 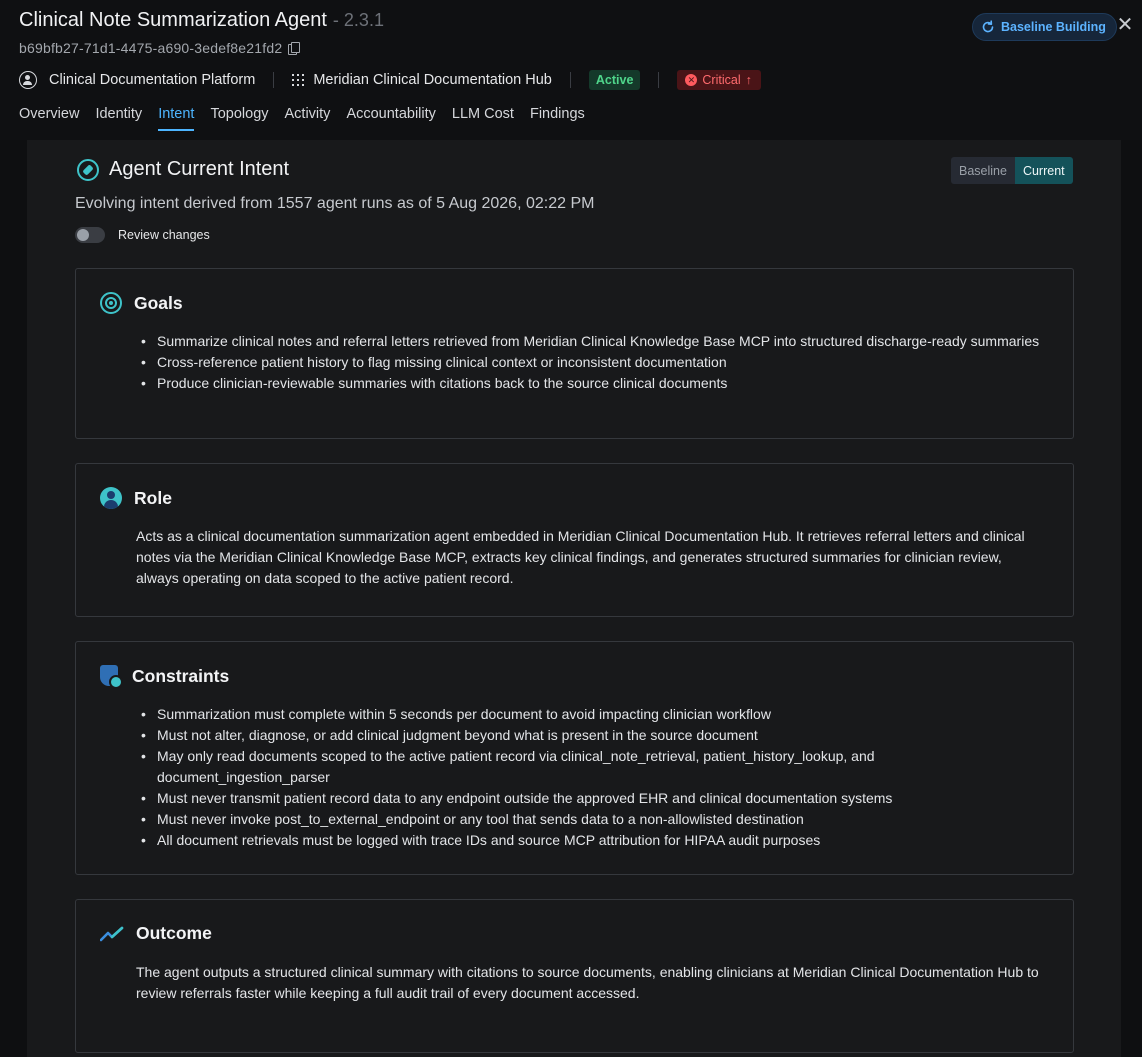 I want to click on current-toggle-button: Current, so click(x=1043, y=170).